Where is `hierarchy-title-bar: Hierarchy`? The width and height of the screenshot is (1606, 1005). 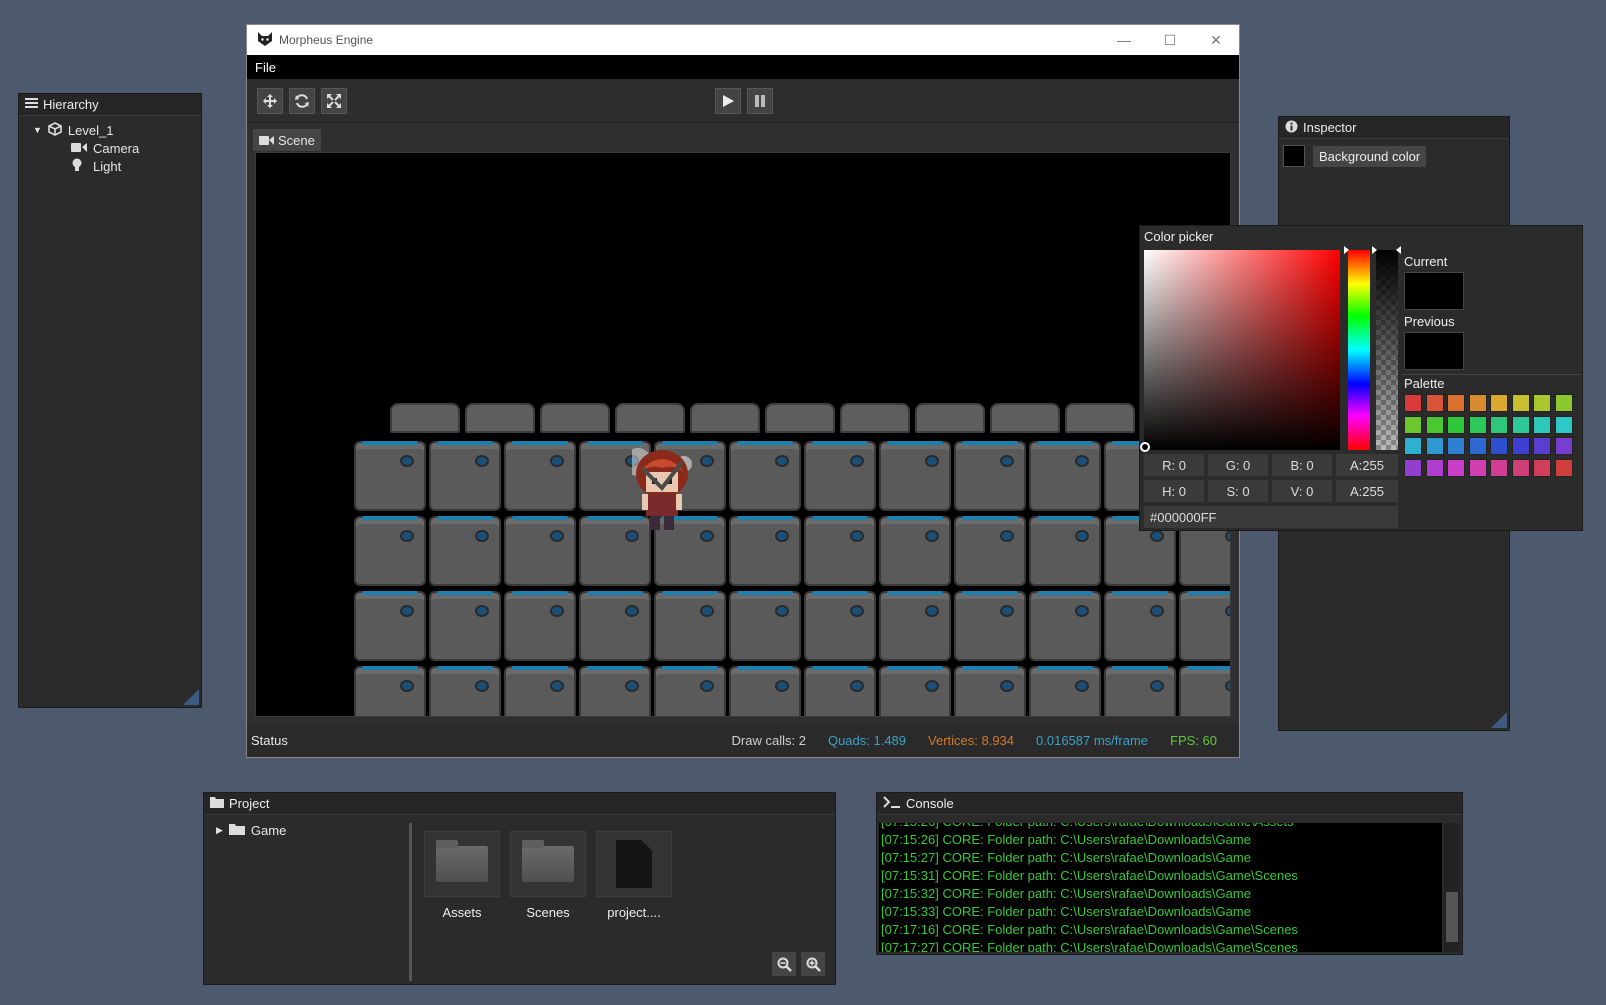 hierarchy-title-bar: Hierarchy is located at coordinates (110, 105).